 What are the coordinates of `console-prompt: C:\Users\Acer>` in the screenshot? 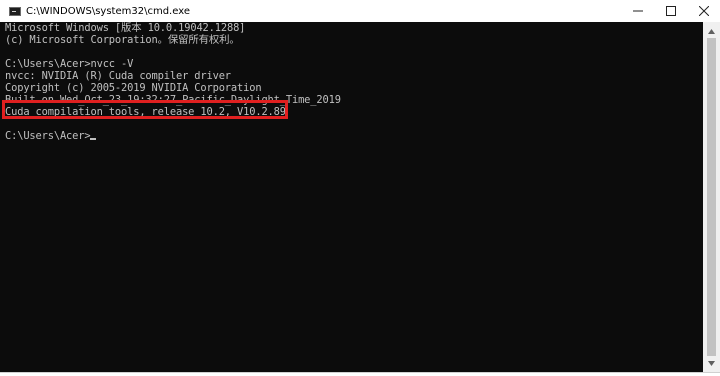 It's located at (48, 136).